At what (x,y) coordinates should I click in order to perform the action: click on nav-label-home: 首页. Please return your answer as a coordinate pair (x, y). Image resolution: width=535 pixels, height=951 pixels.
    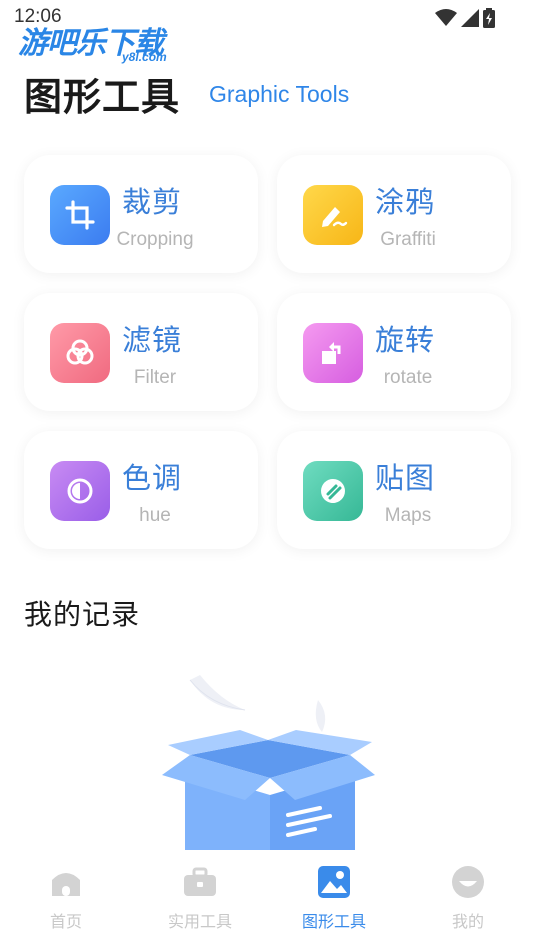
    Looking at the image, I should click on (65, 921).